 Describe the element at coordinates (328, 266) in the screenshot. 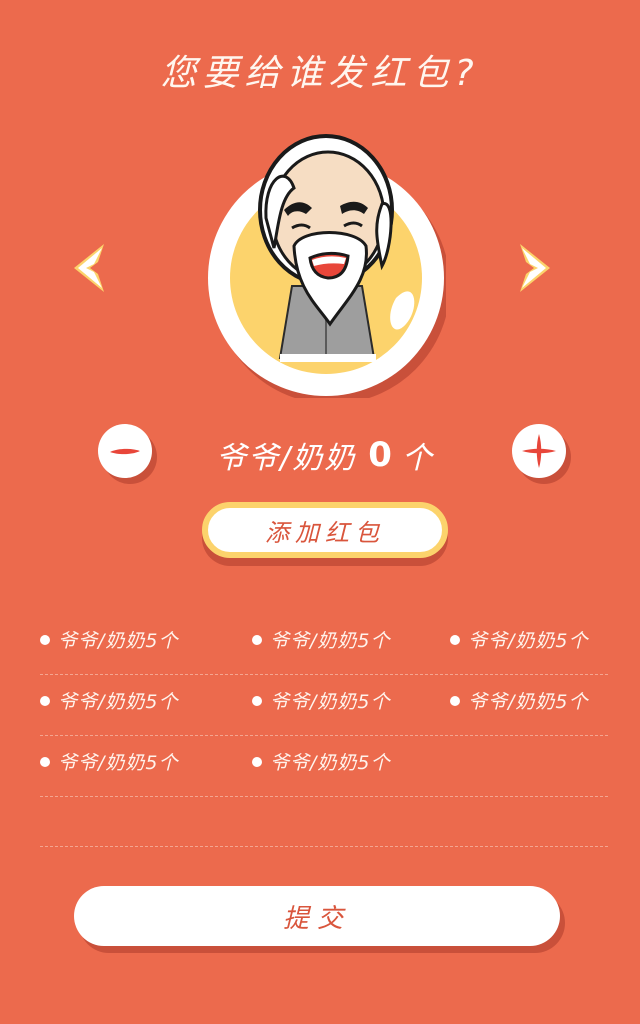

I see `grandpa-avatar` at that location.